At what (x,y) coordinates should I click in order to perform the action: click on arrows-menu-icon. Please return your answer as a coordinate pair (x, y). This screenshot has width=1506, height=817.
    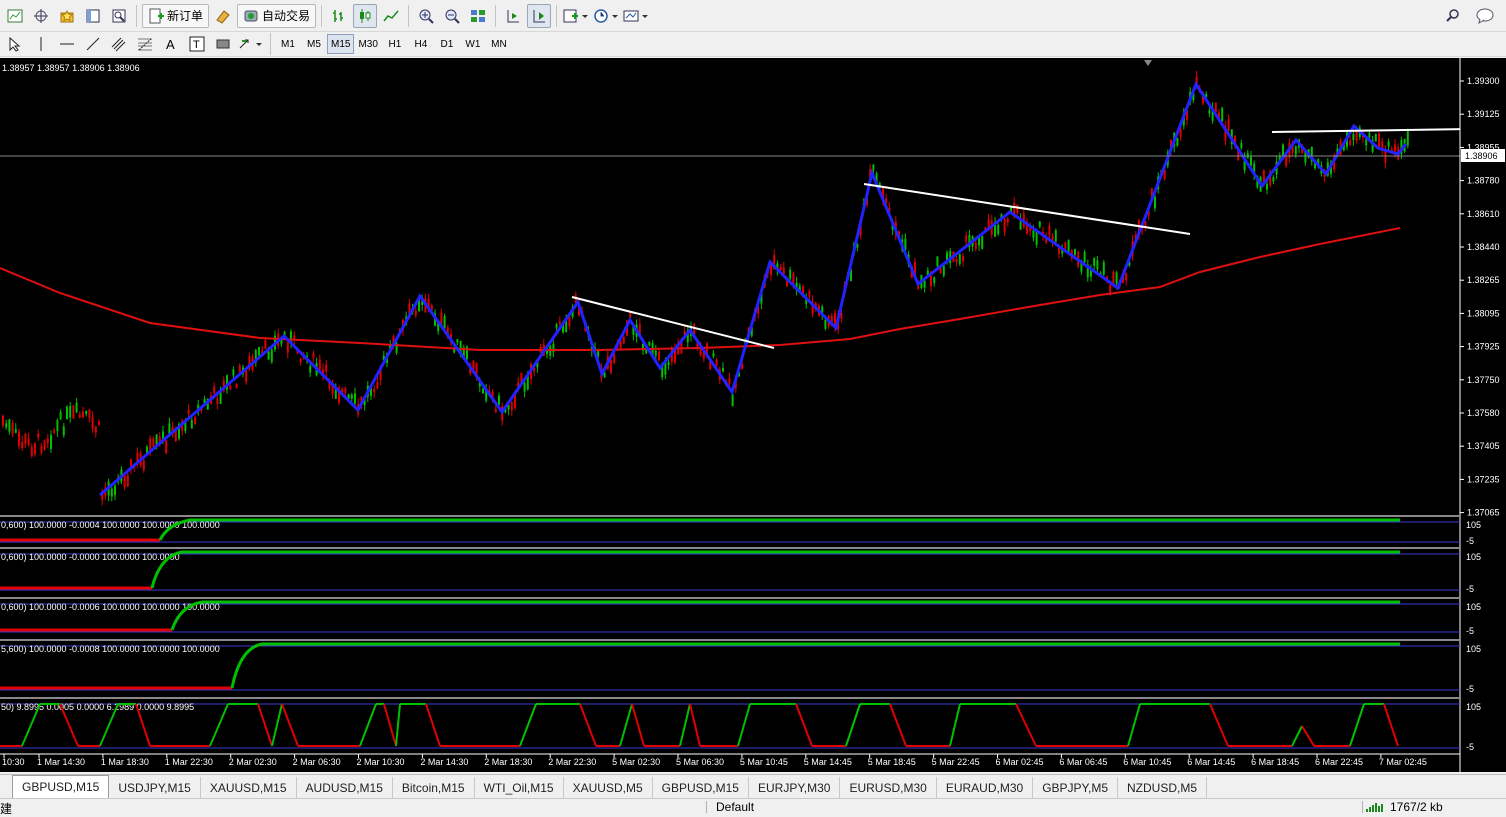
    Looking at the image, I should click on (251, 44).